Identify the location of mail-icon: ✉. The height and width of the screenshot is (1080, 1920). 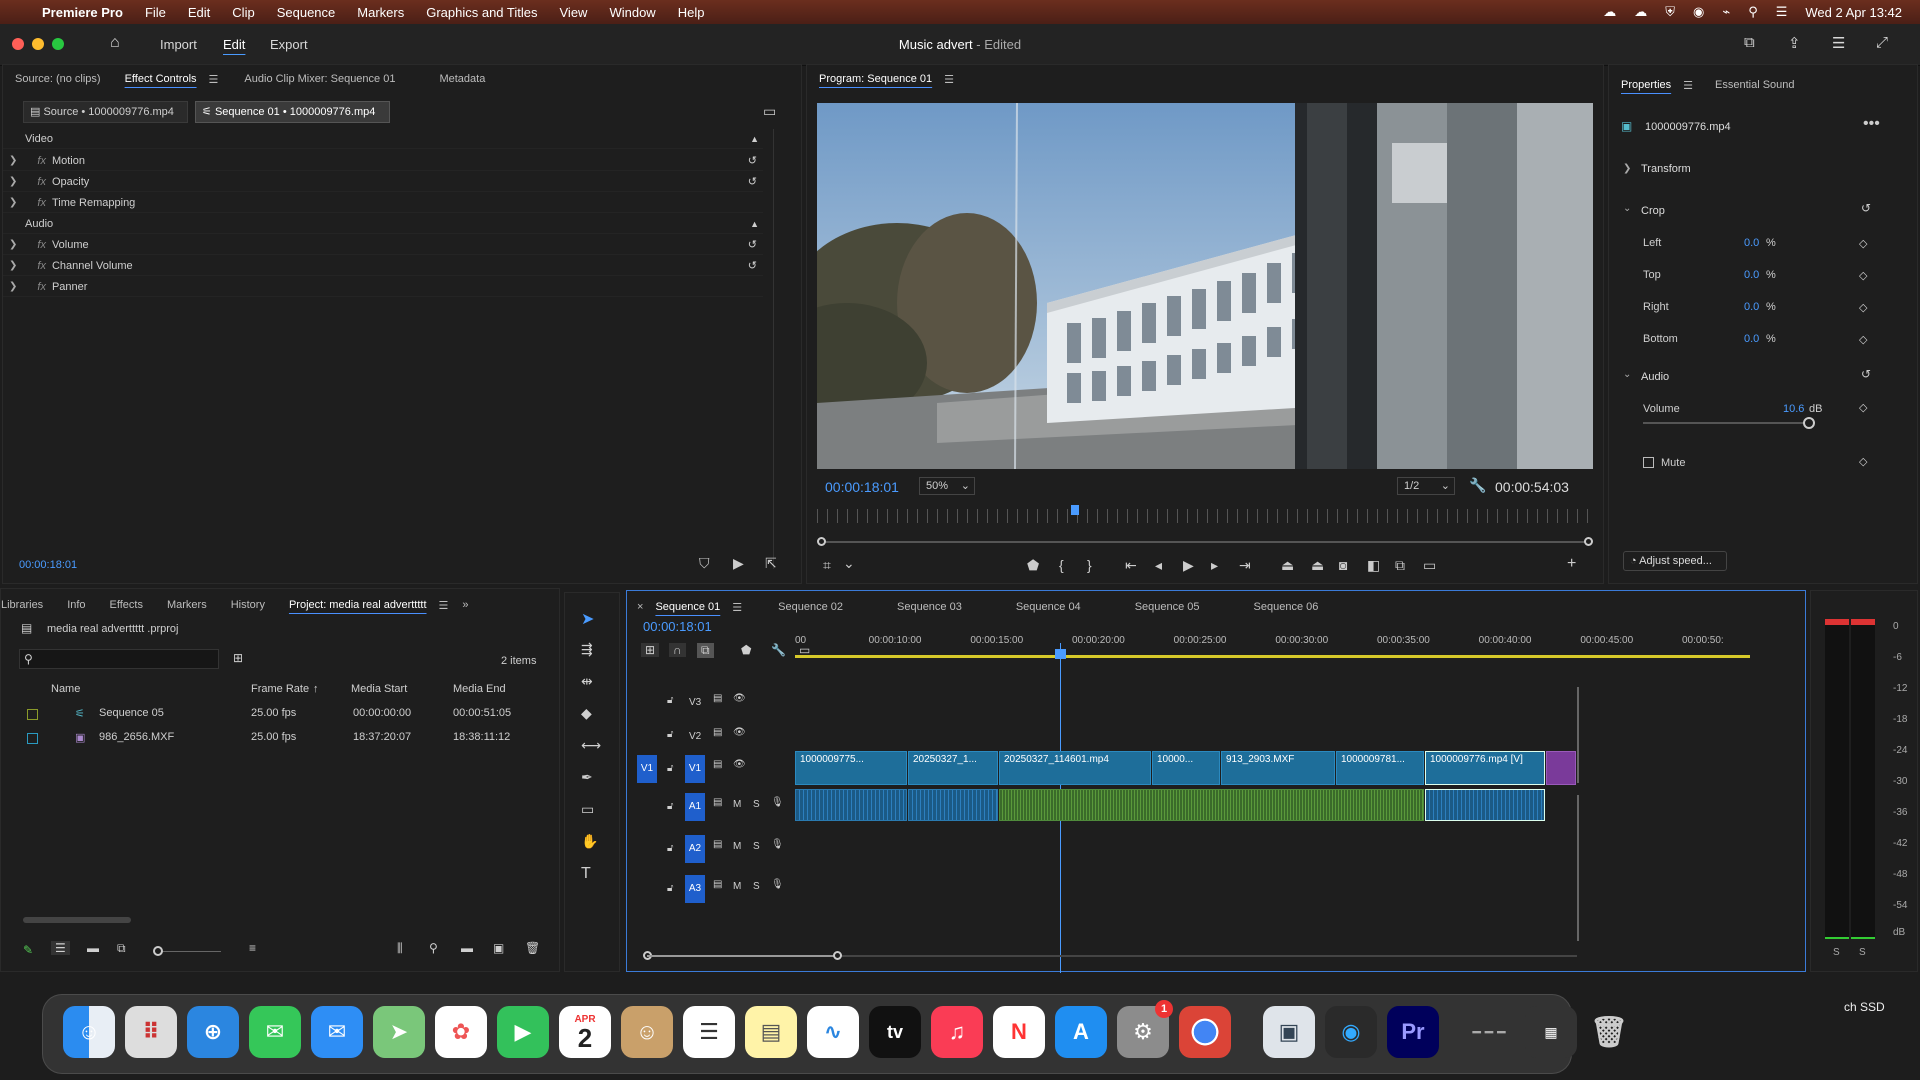
(337, 1032).